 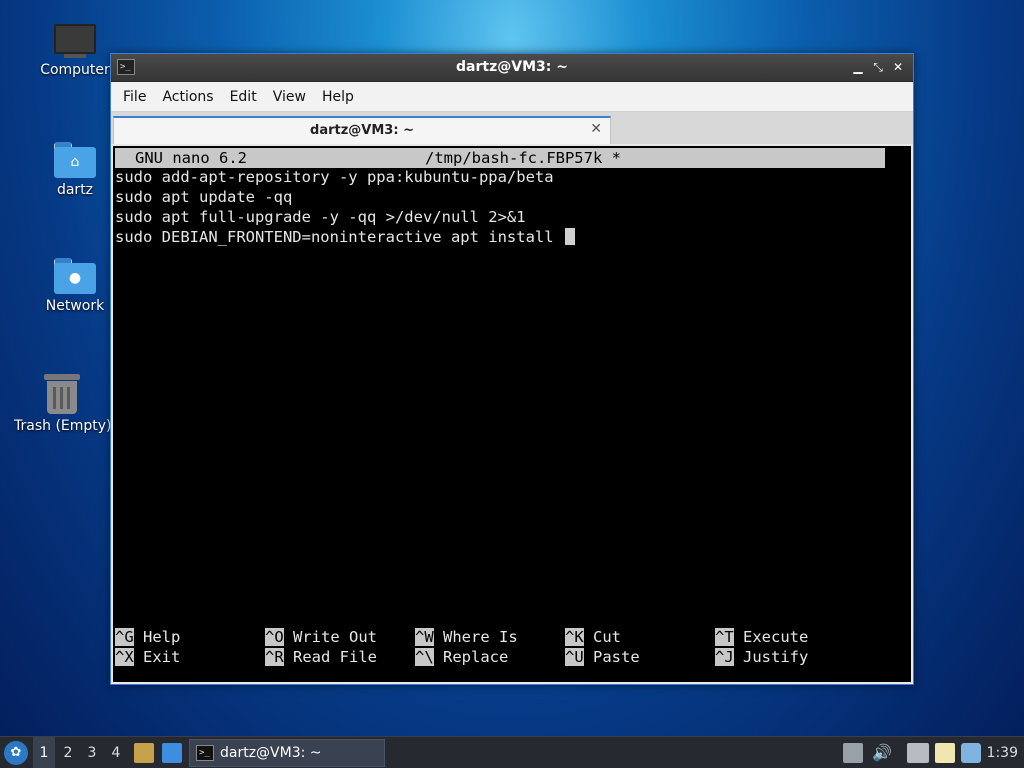 I want to click on start-menu-icon: ✿, so click(x=16, y=753).